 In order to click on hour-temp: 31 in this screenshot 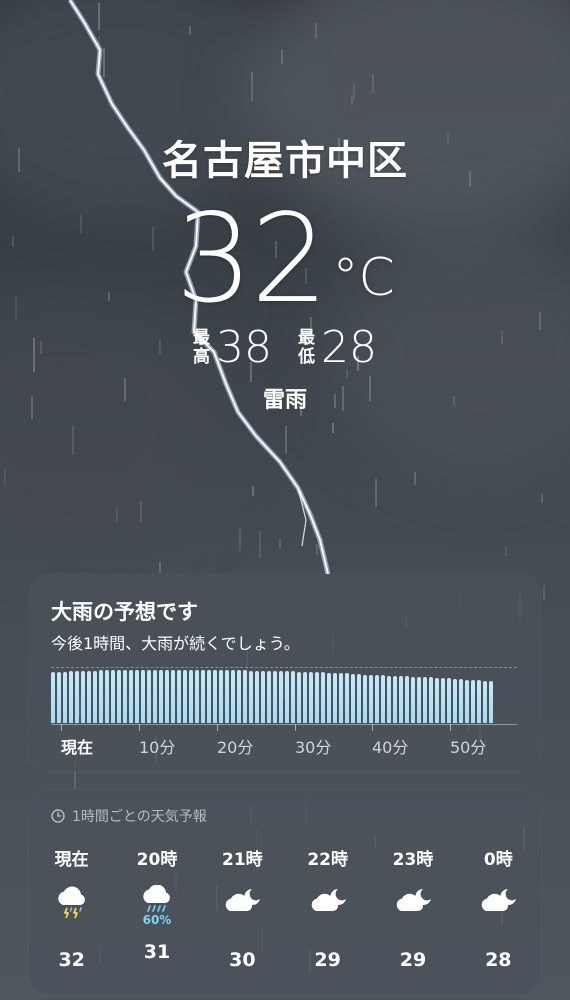, I will do `click(157, 952)`.